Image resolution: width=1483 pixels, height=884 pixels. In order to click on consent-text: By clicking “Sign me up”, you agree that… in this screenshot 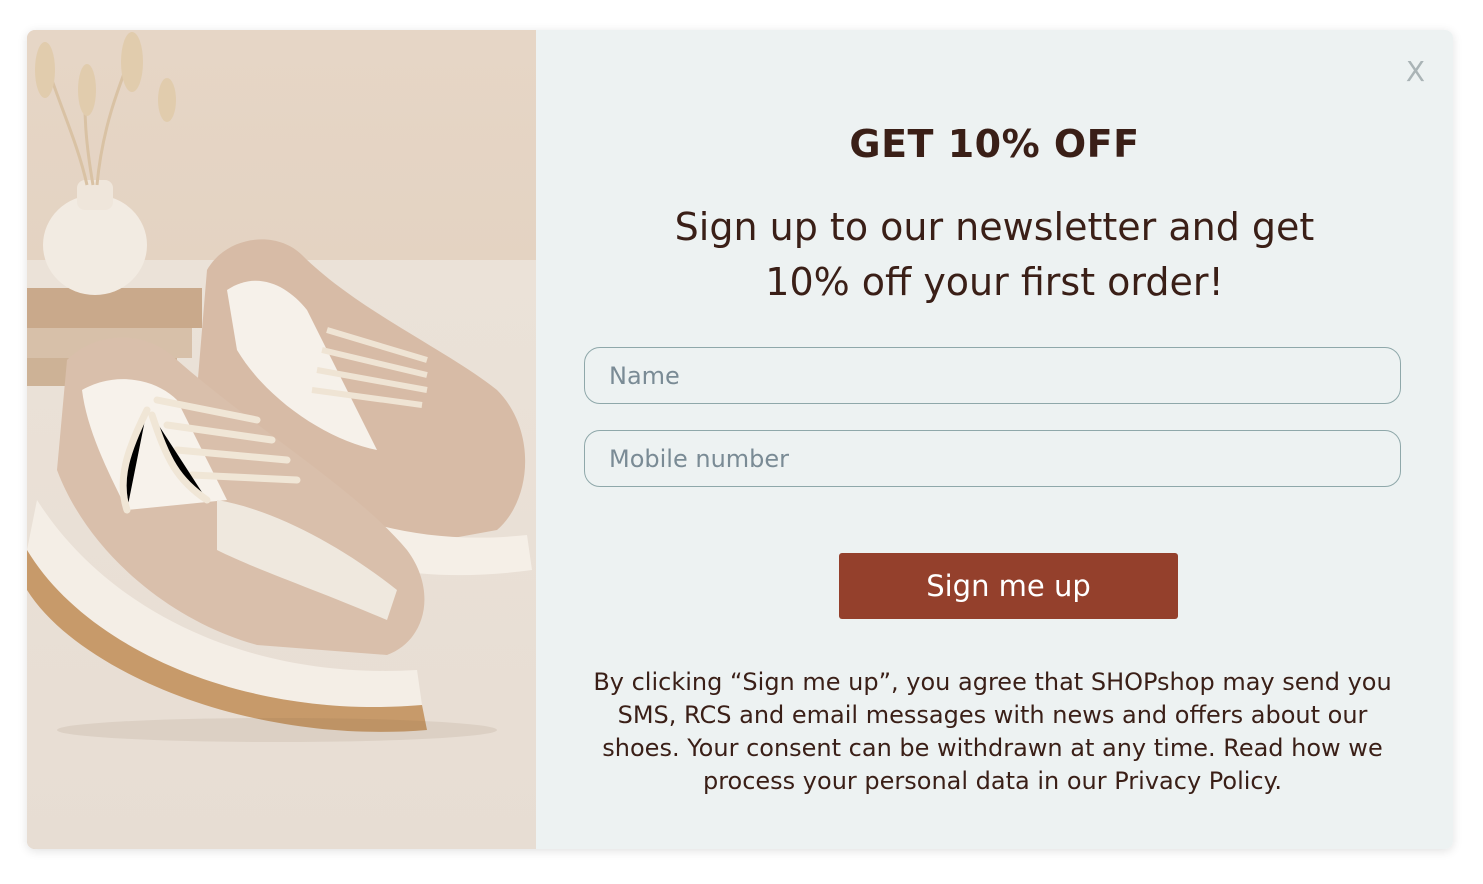, I will do `click(992, 731)`.